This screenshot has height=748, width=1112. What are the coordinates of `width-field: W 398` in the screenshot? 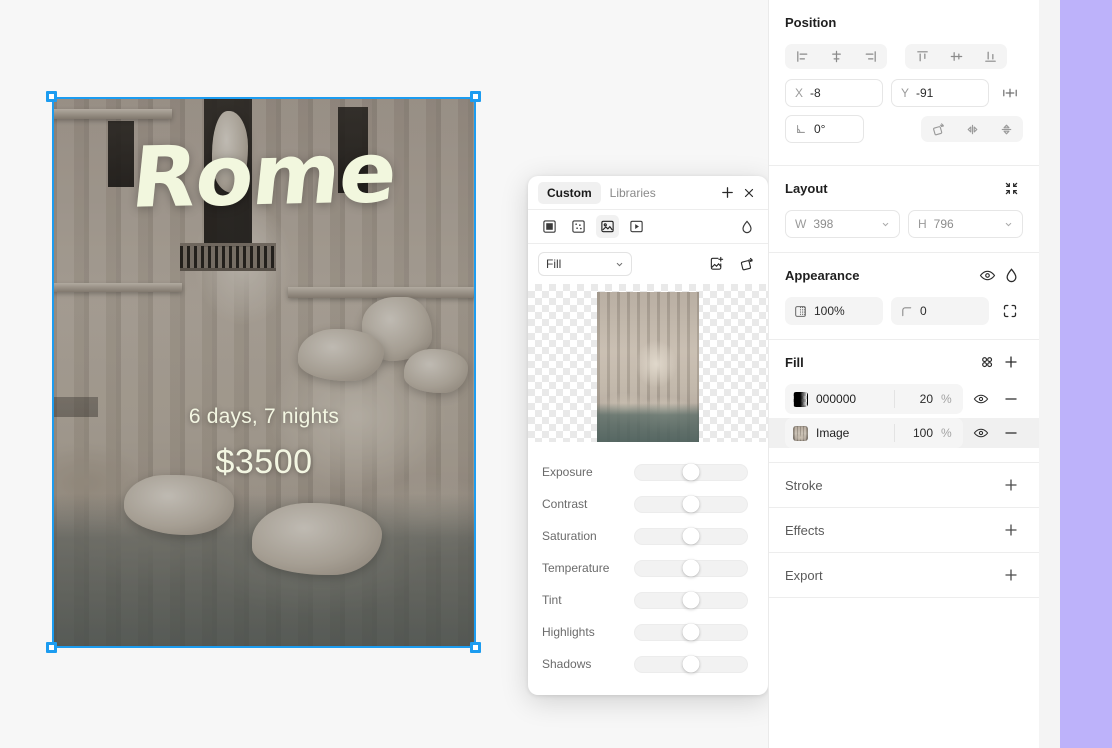 It's located at (842, 224).